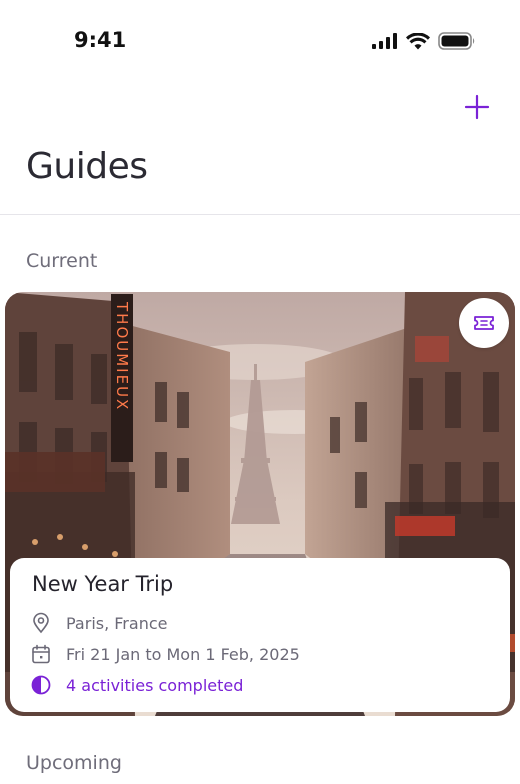  What do you see at coordinates (100, 40) in the screenshot?
I see `status-time: 9:41` at bounding box center [100, 40].